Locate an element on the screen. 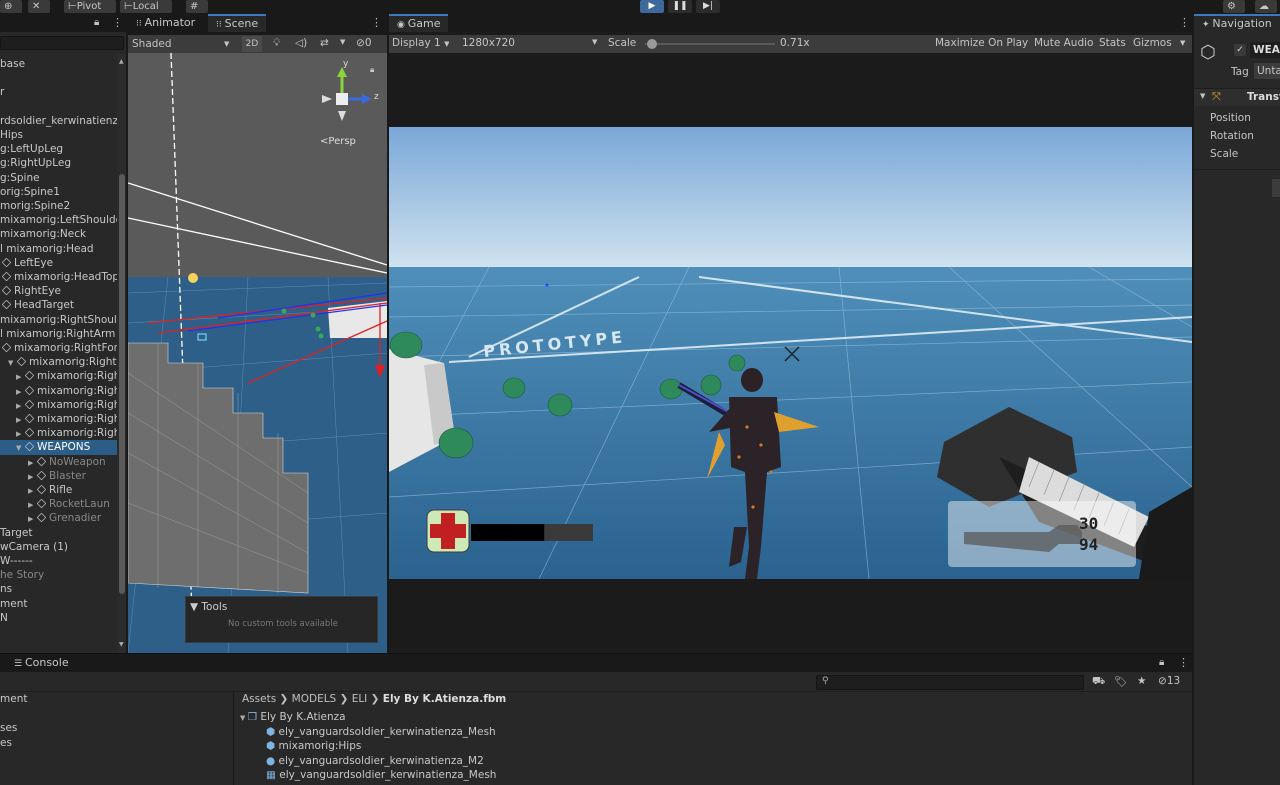 The image size is (1280, 785). hierarchy-row: mixamorig:HeadTop is located at coordinates (58, 277).